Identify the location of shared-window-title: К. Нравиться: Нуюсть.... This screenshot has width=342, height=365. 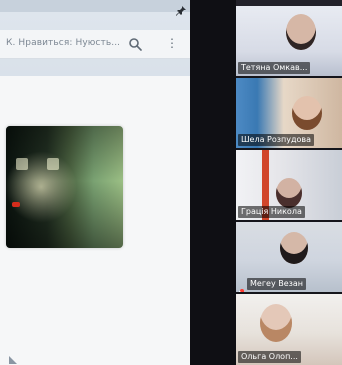
(63, 43).